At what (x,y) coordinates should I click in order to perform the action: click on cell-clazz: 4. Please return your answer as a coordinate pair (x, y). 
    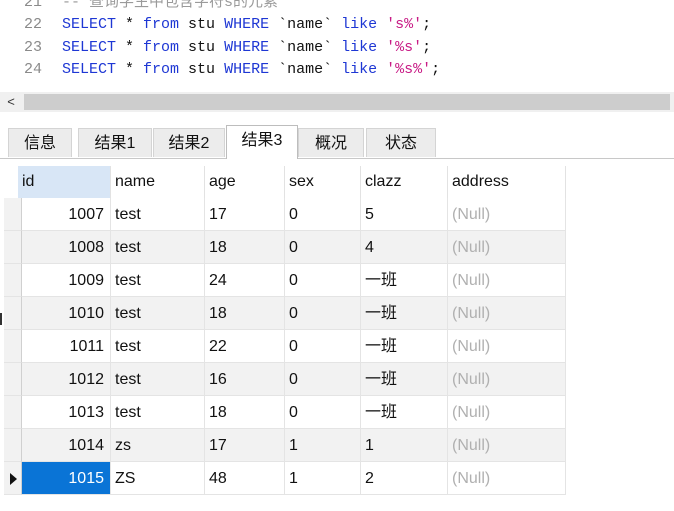
    Looking at the image, I should click on (404, 247).